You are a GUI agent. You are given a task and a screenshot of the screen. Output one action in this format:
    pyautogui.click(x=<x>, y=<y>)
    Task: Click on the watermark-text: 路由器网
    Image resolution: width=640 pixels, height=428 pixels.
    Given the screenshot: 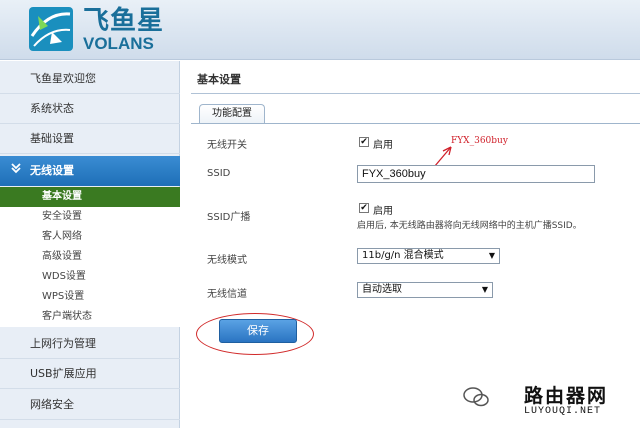 What is the action you would take?
    pyautogui.click(x=566, y=396)
    